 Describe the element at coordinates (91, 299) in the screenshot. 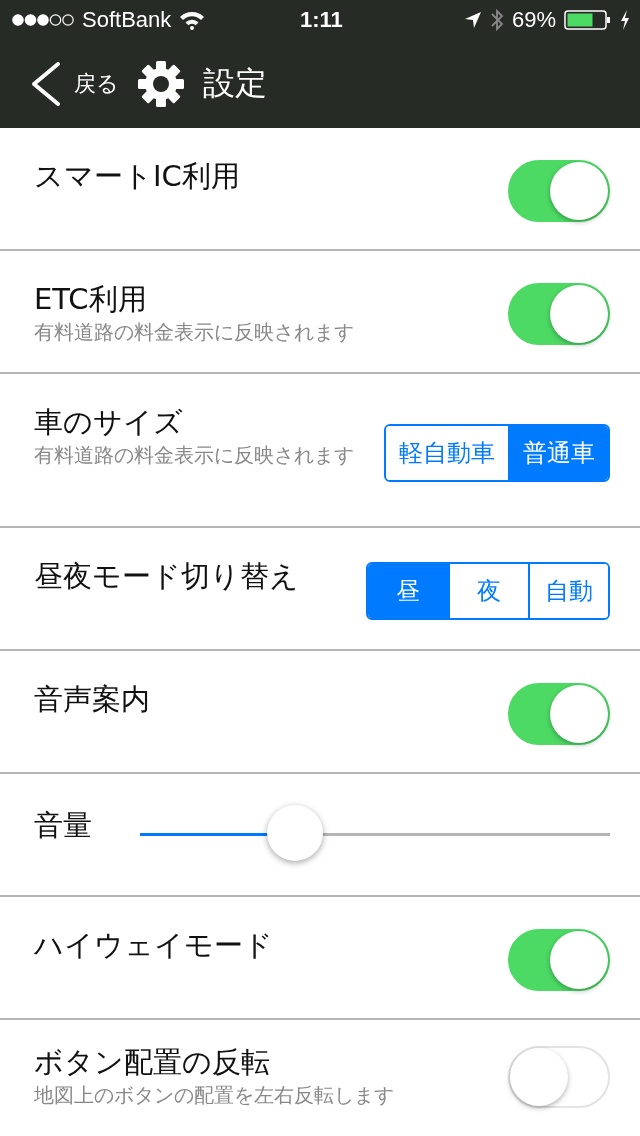

I see `setting-label: ETC利用` at that location.